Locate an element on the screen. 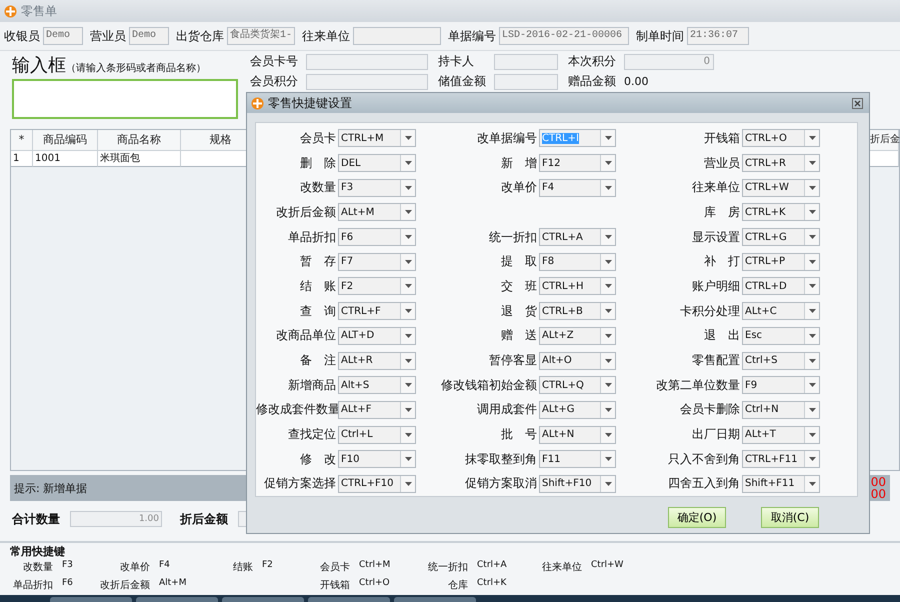  column-header: 商品编码 is located at coordinates (65, 140).